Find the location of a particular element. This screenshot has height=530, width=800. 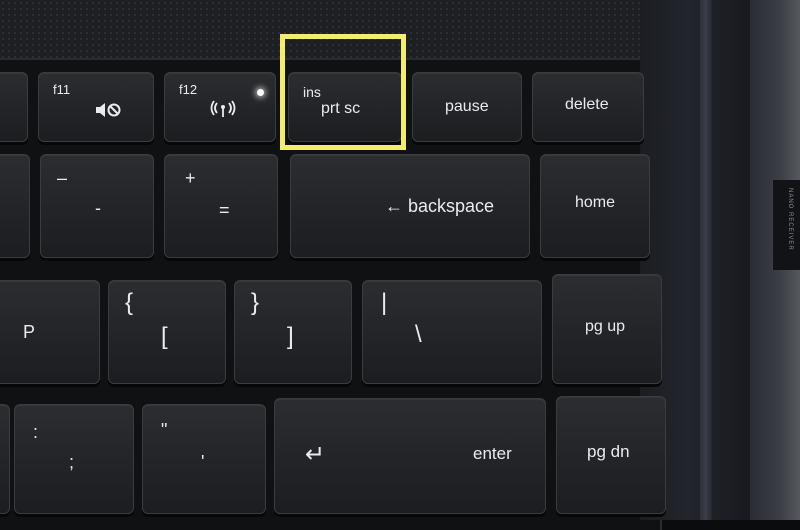

key-delete: delete is located at coordinates (588, 107).